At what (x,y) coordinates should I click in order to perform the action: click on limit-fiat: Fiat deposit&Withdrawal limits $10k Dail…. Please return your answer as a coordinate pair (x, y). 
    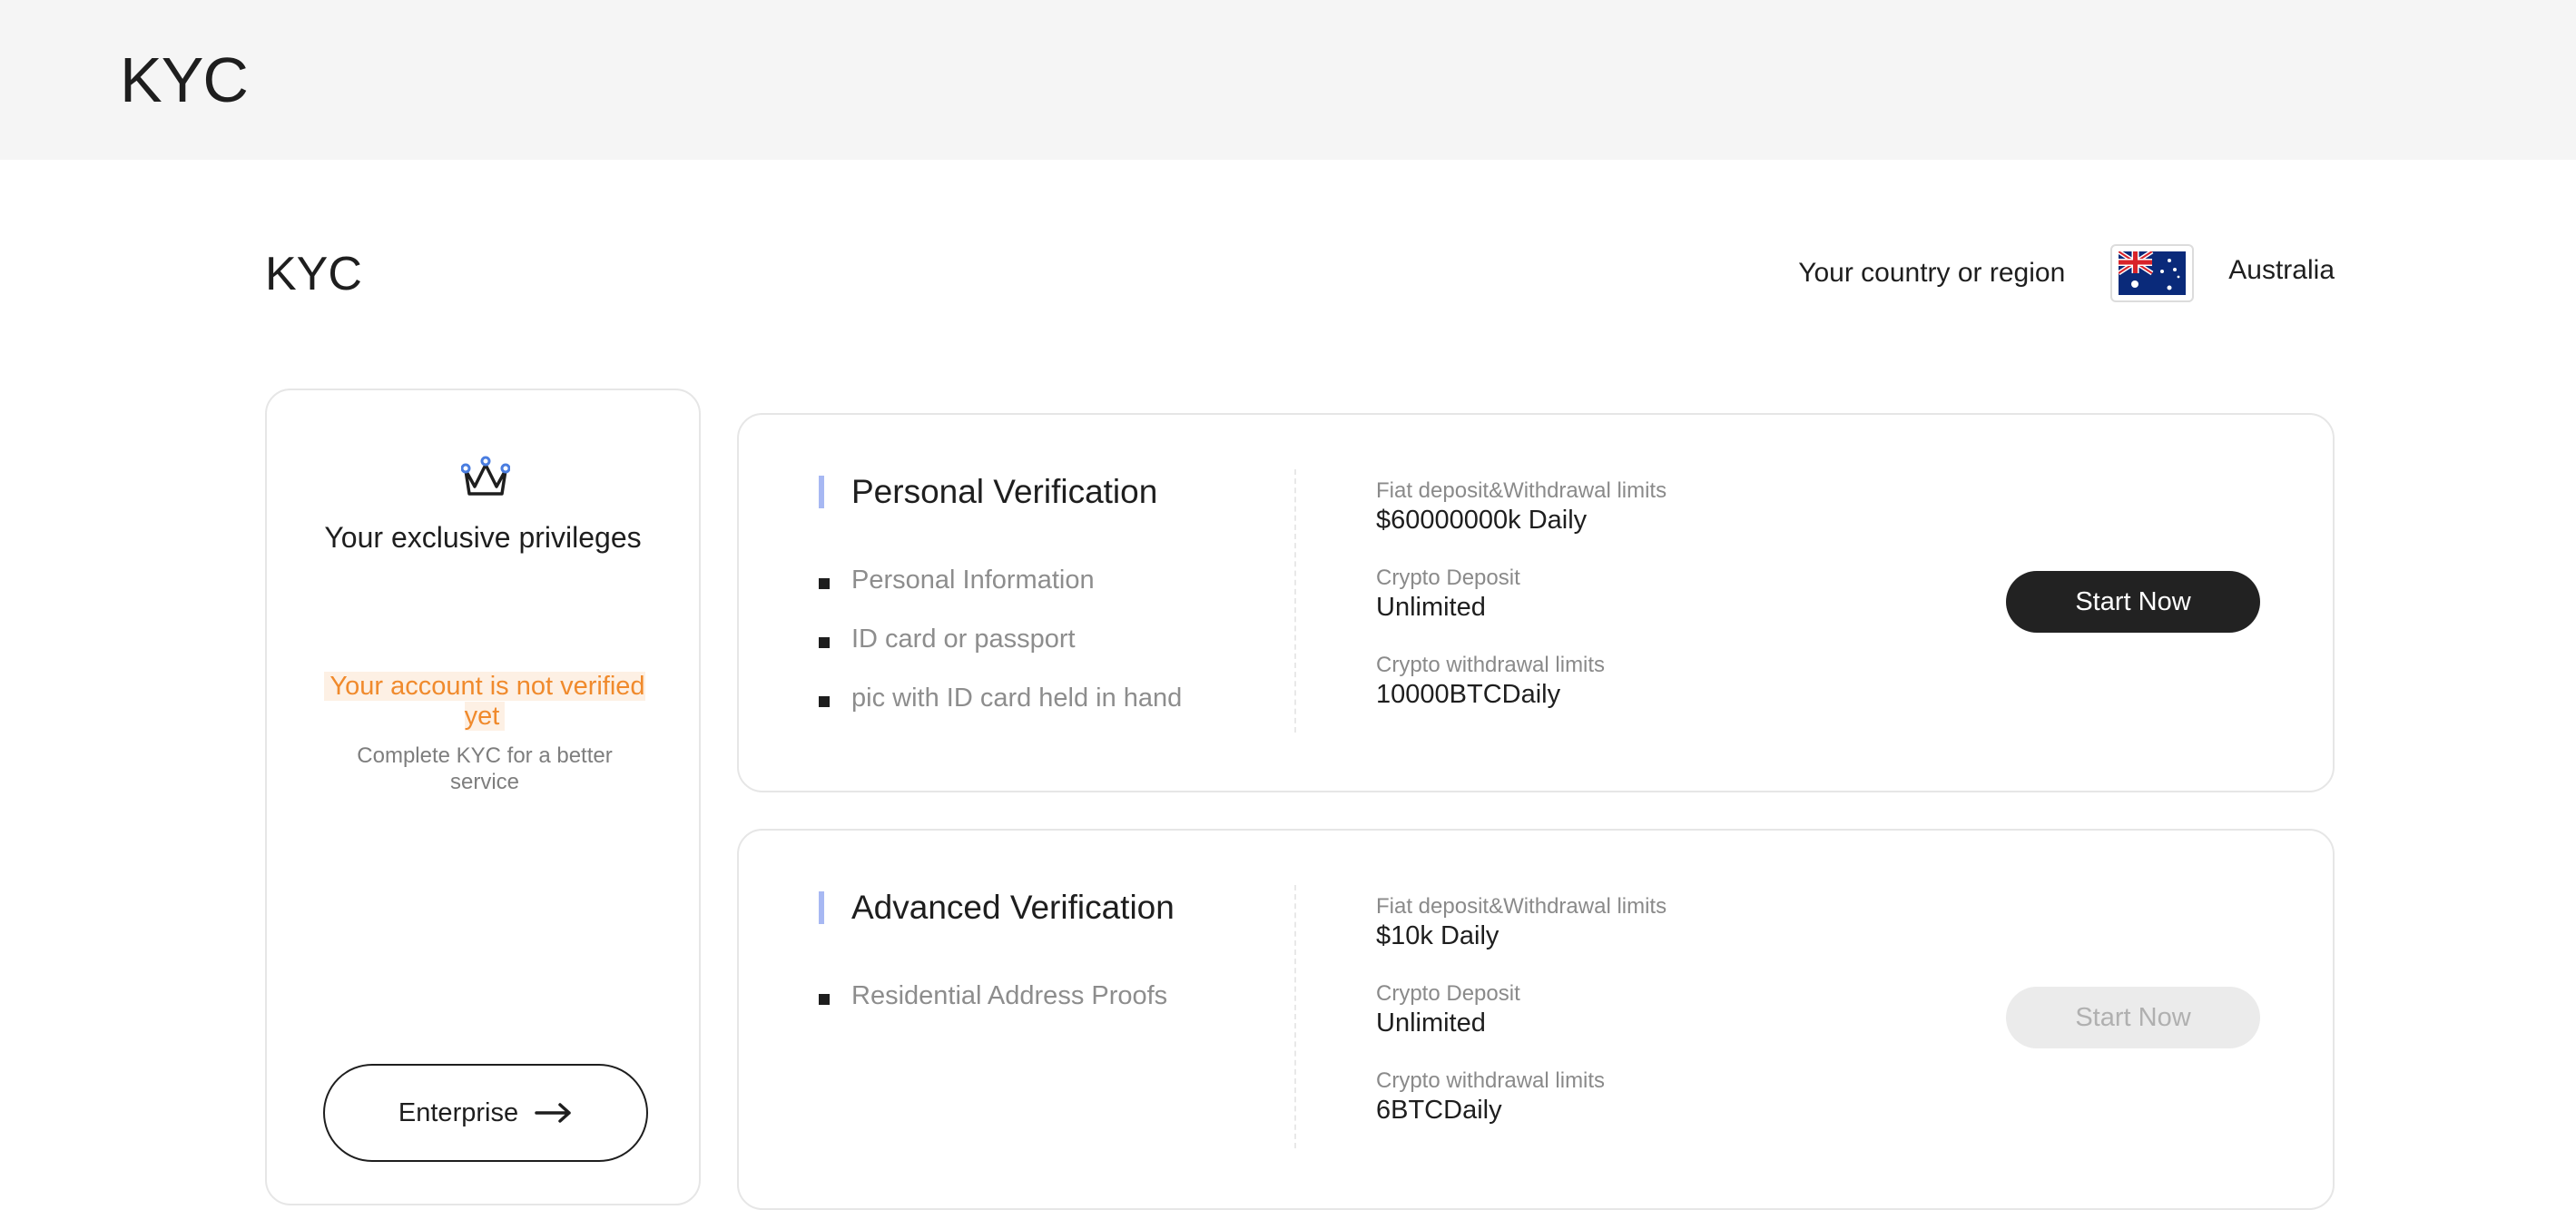
    Looking at the image, I should click on (1521, 923).